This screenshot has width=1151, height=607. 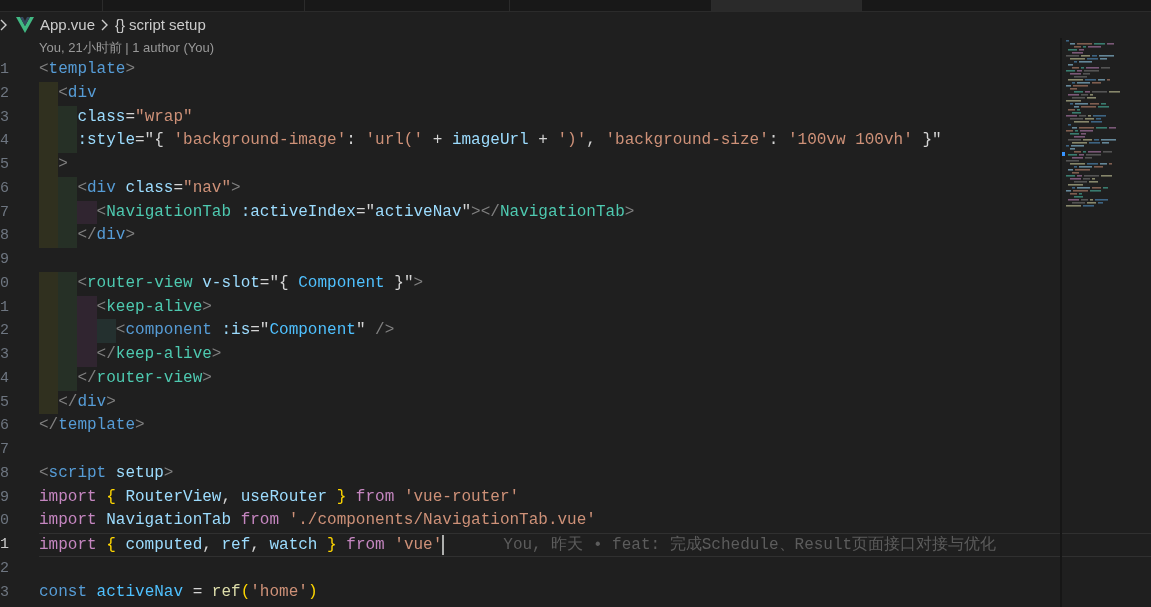 What do you see at coordinates (154, 307) in the screenshot?
I see `code-line: <keep-alive>` at bounding box center [154, 307].